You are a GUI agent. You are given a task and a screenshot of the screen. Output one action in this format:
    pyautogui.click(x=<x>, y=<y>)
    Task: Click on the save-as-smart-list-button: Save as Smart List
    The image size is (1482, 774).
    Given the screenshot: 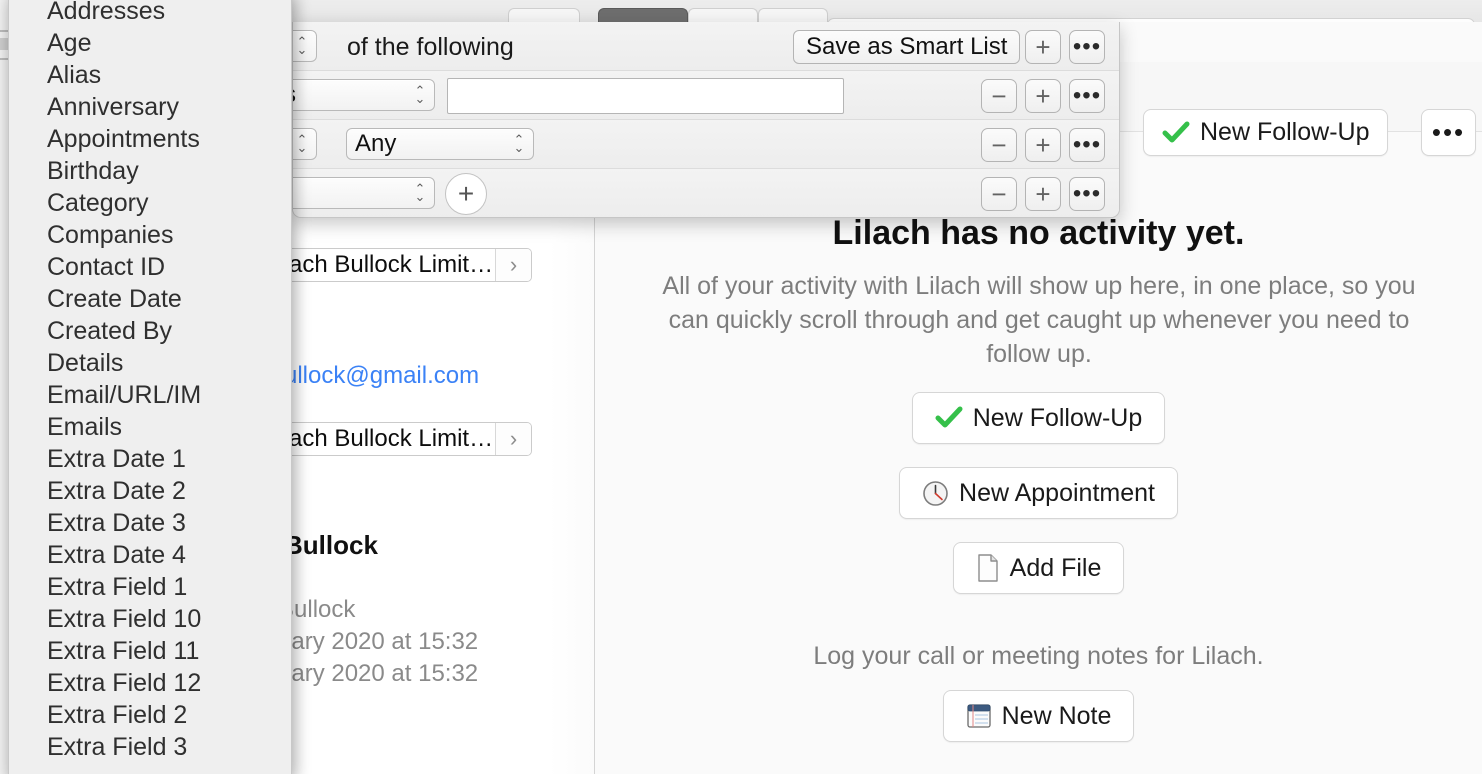 What is the action you would take?
    pyautogui.click(x=907, y=47)
    